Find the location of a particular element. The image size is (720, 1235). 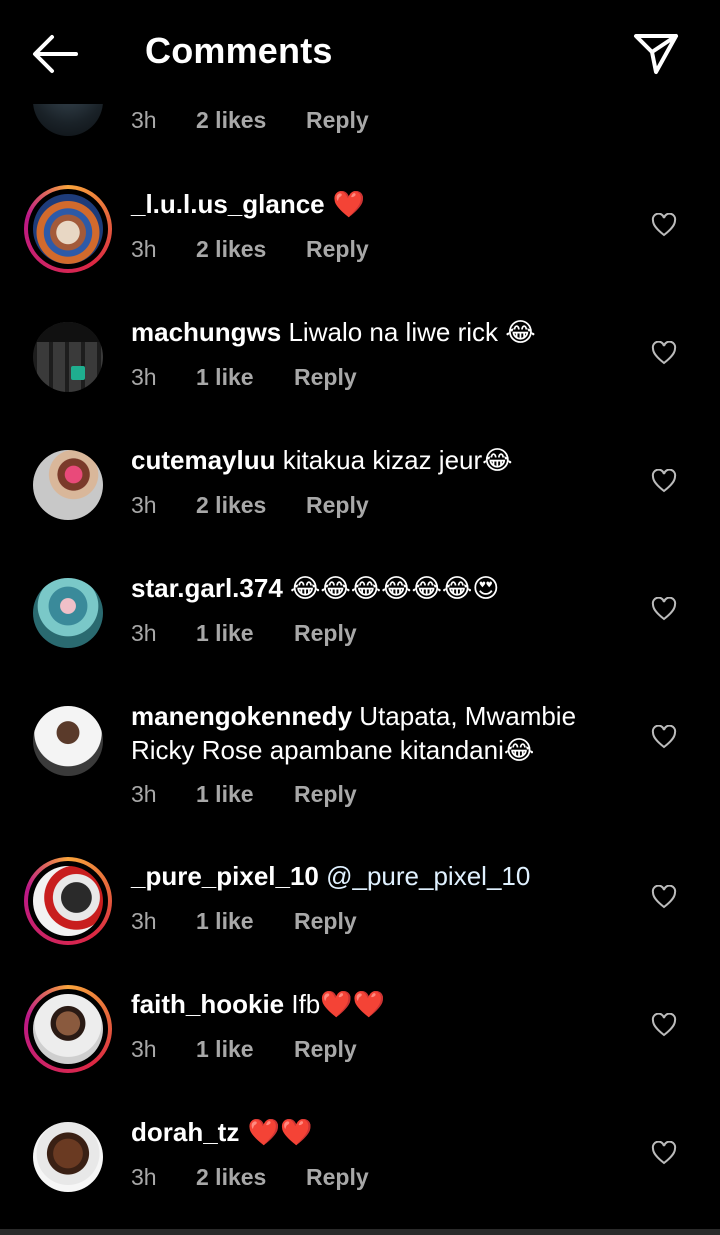

share-button is located at coordinates (656, 54).